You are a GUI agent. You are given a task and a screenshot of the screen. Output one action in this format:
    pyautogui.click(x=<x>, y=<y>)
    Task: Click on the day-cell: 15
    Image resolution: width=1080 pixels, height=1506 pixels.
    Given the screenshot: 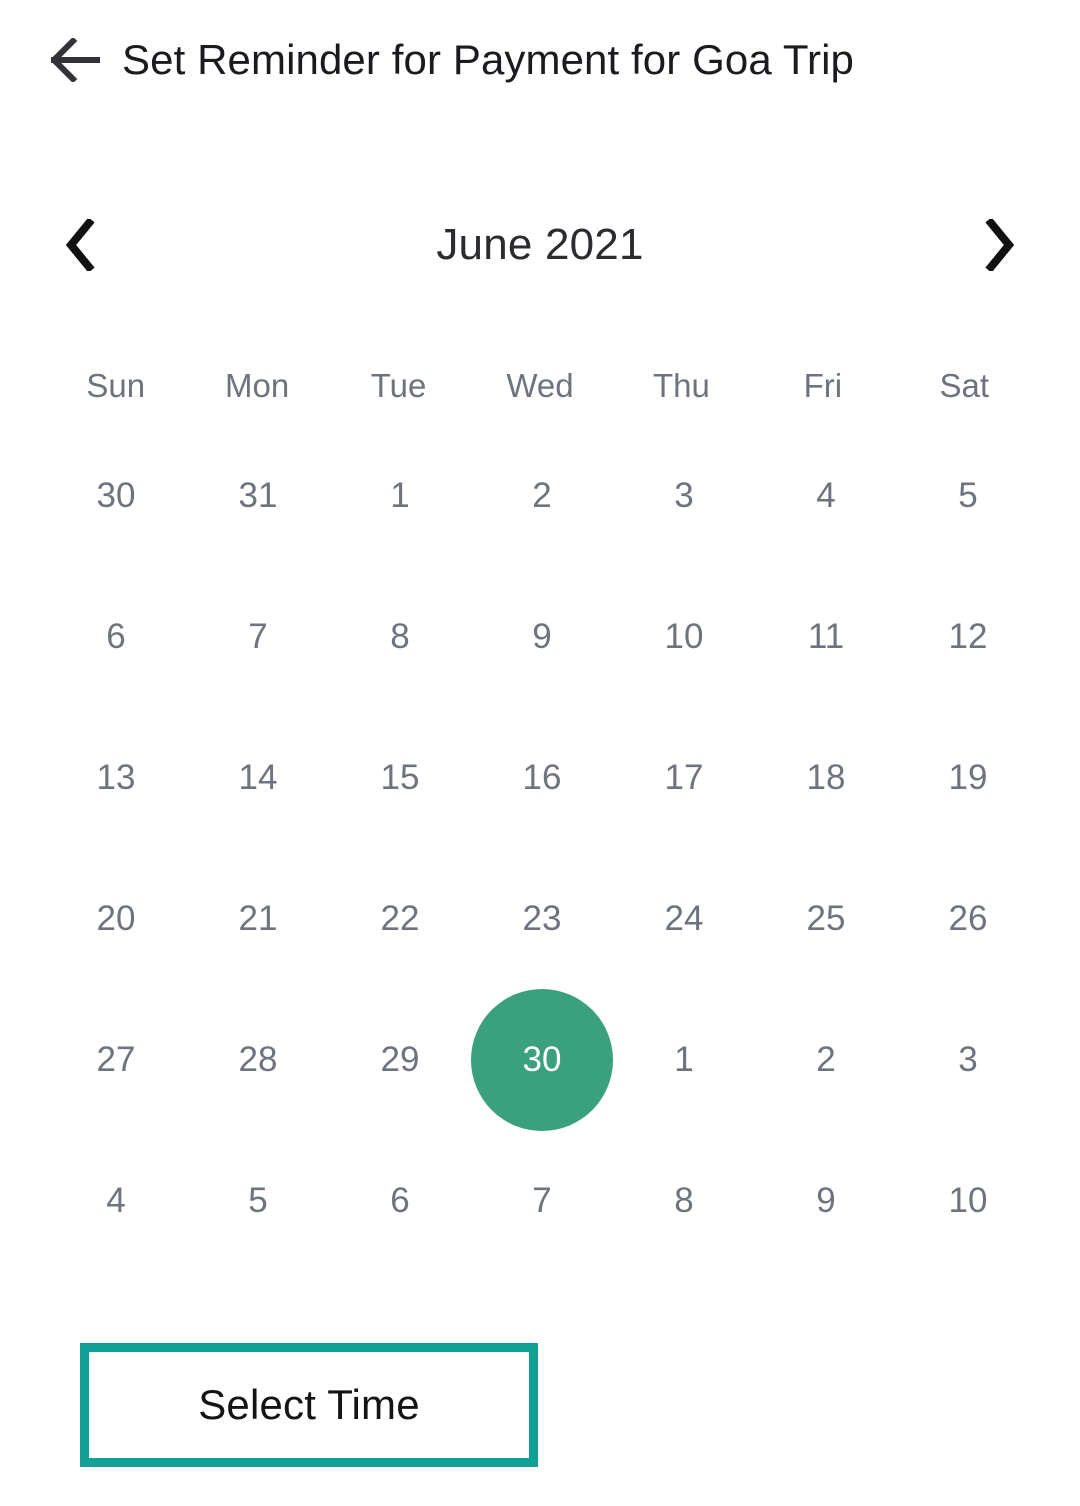 What is the action you would take?
    pyautogui.click(x=400, y=777)
    